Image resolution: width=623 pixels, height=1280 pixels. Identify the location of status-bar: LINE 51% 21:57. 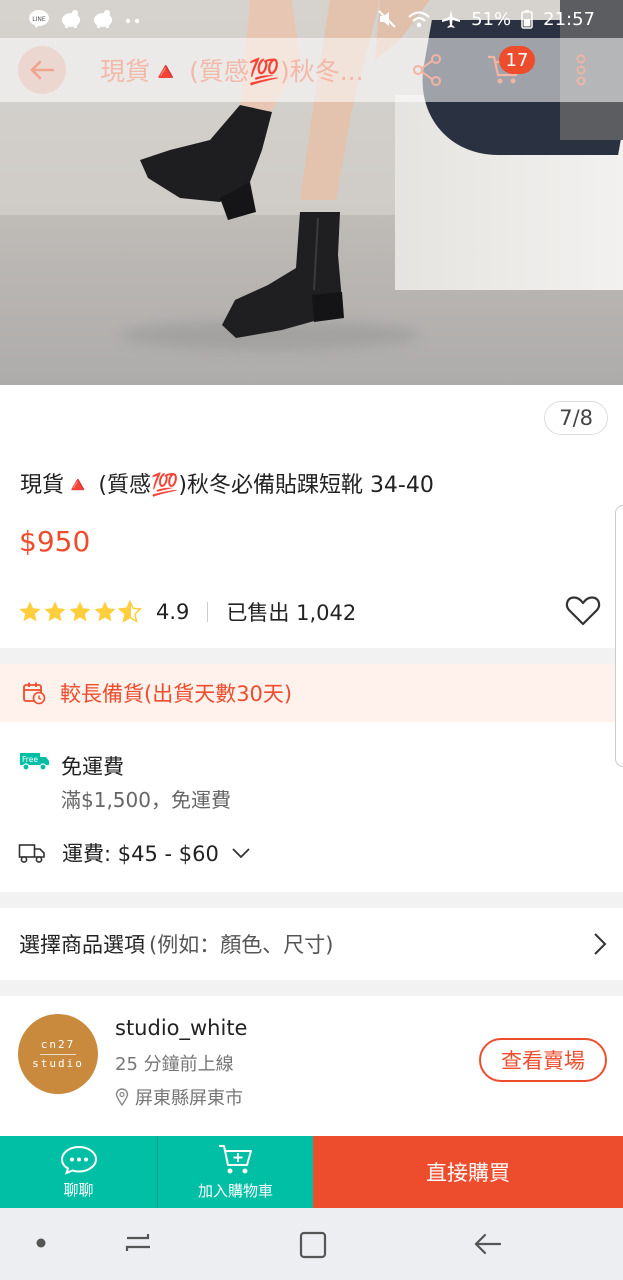
(311, 19).